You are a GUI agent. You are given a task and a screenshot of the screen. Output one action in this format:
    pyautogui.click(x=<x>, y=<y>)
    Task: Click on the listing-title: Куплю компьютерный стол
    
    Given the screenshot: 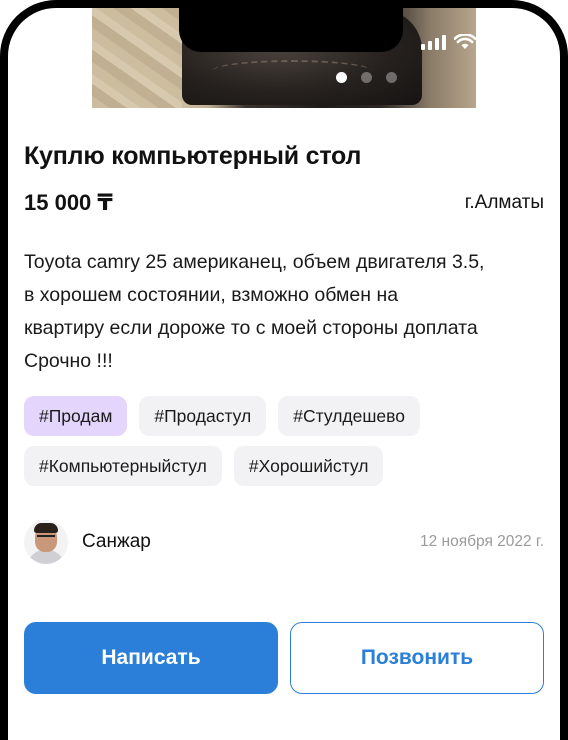 What is the action you would take?
    pyautogui.click(x=193, y=156)
    